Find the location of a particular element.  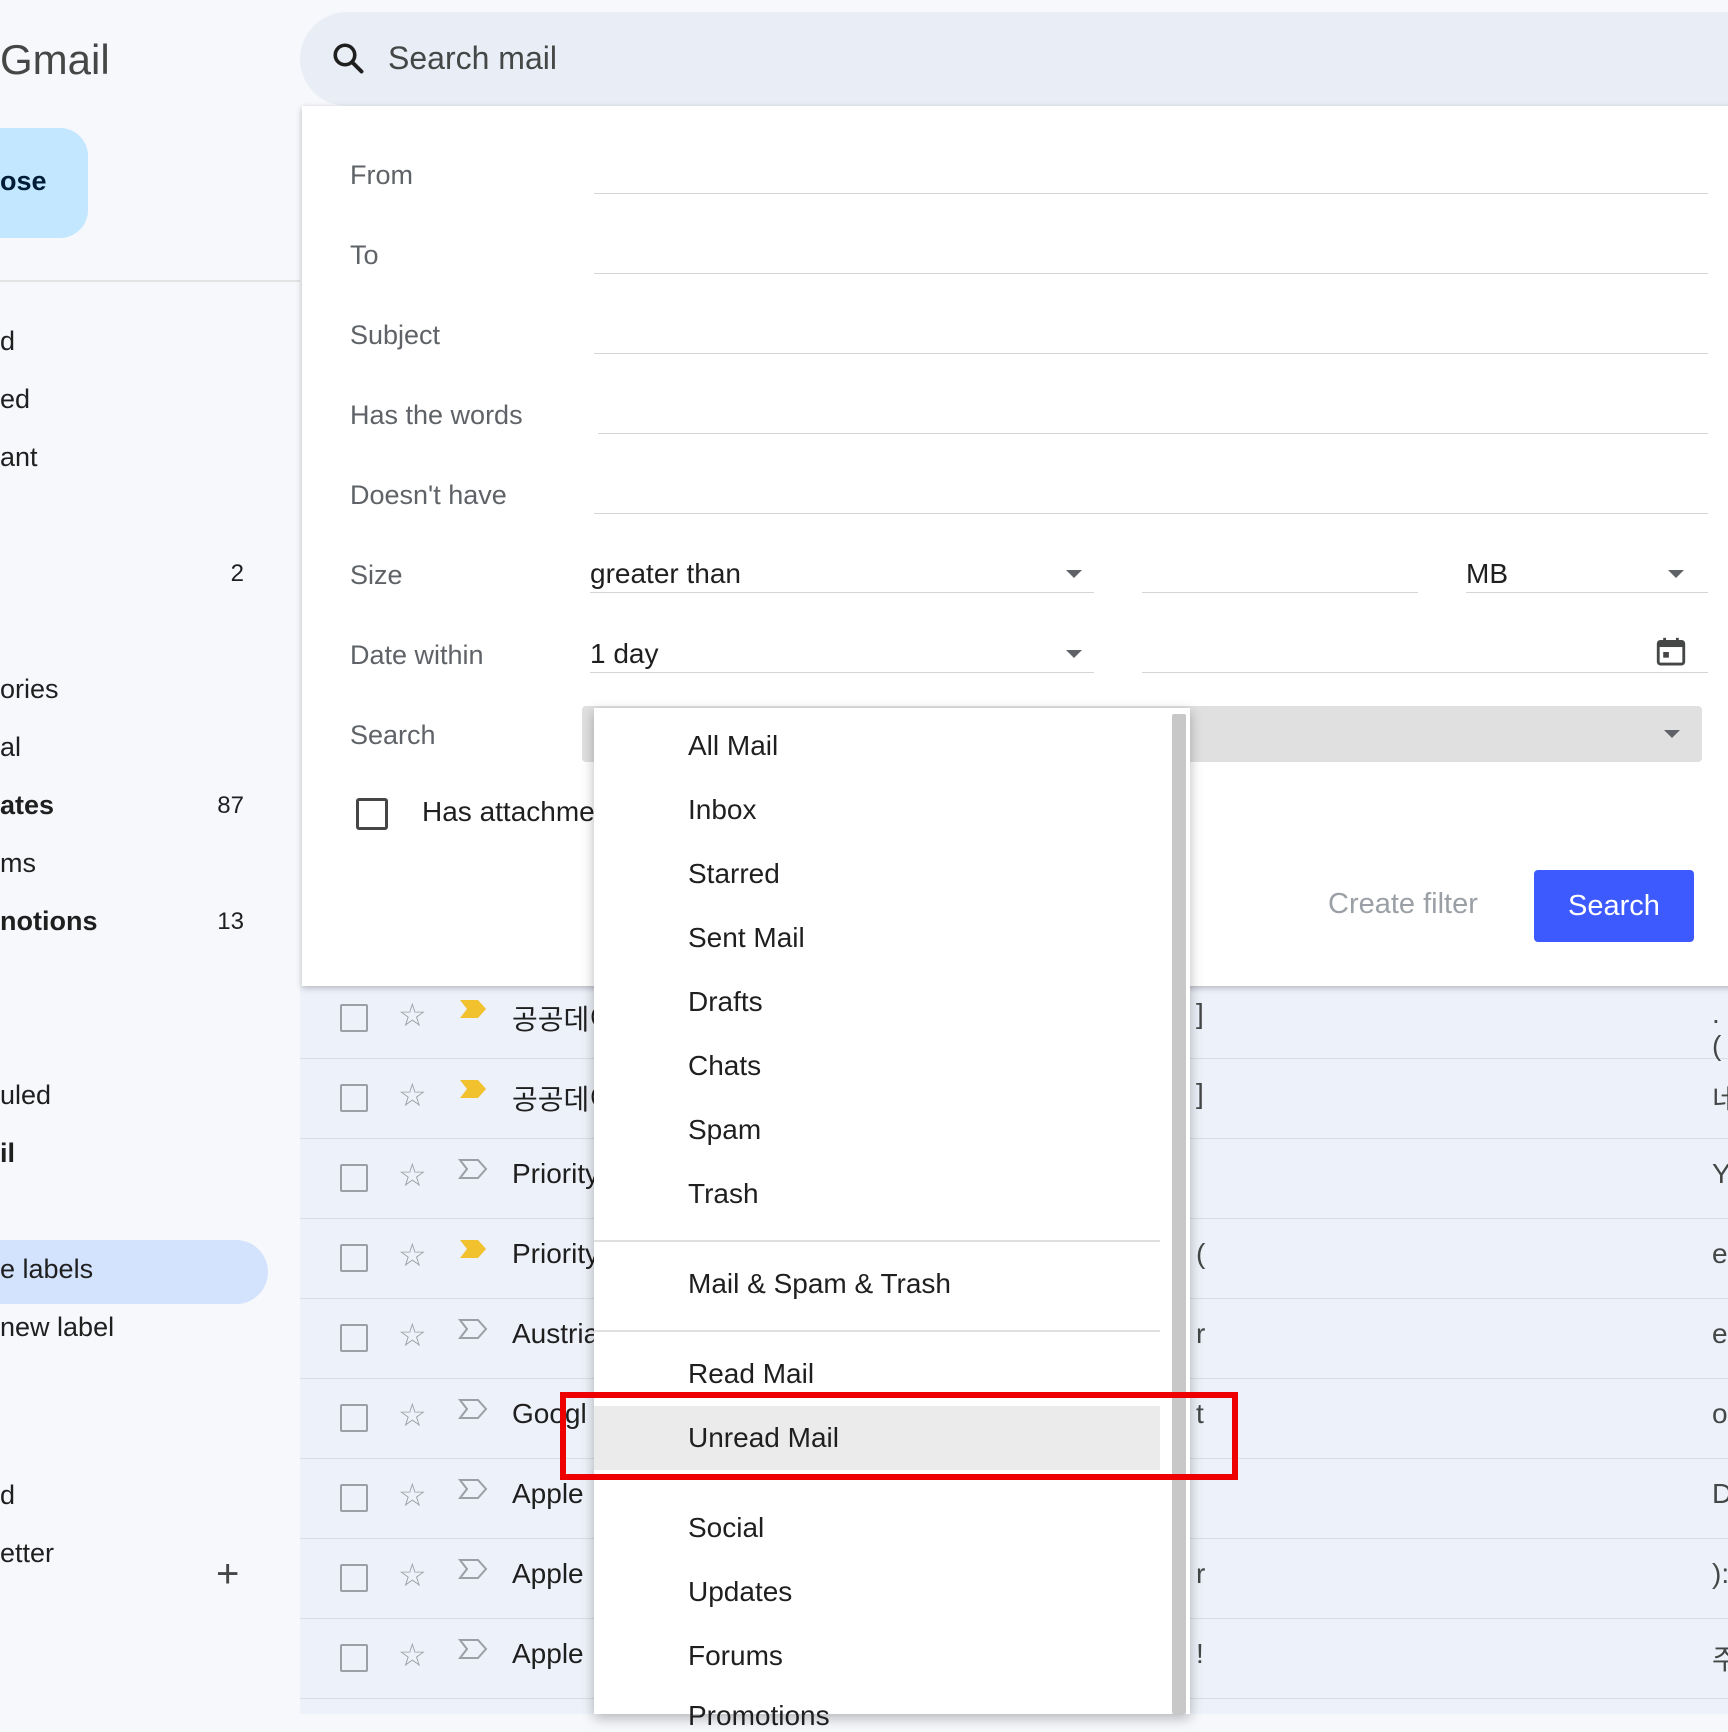

gmail-logo: Gmail is located at coordinates (55, 60).